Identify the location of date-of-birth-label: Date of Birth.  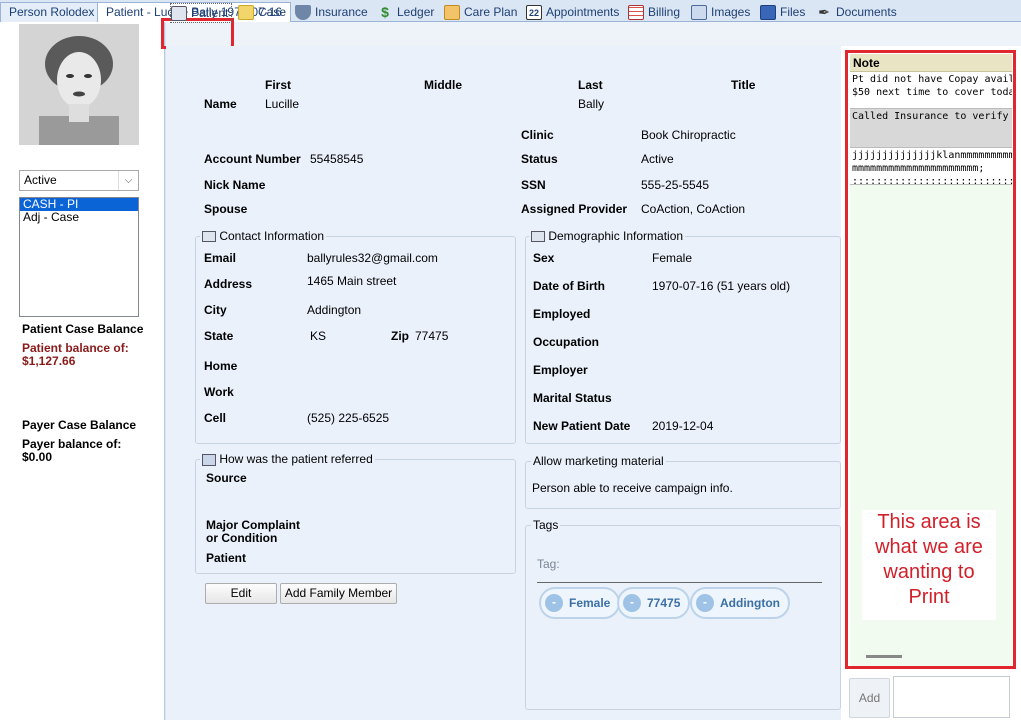
(569, 286).